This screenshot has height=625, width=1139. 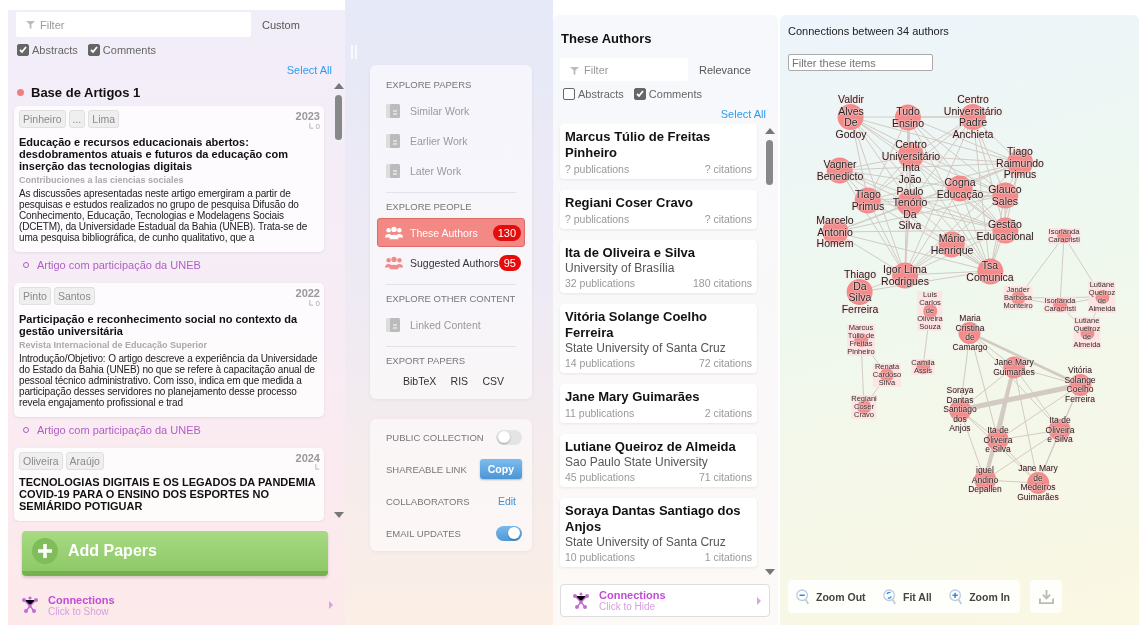 What do you see at coordinates (581, 600) in the screenshot?
I see `network-icon` at bounding box center [581, 600].